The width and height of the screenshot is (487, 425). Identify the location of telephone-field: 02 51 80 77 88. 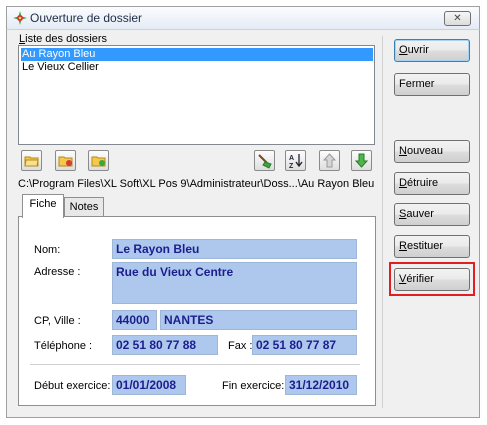
(165, 345).